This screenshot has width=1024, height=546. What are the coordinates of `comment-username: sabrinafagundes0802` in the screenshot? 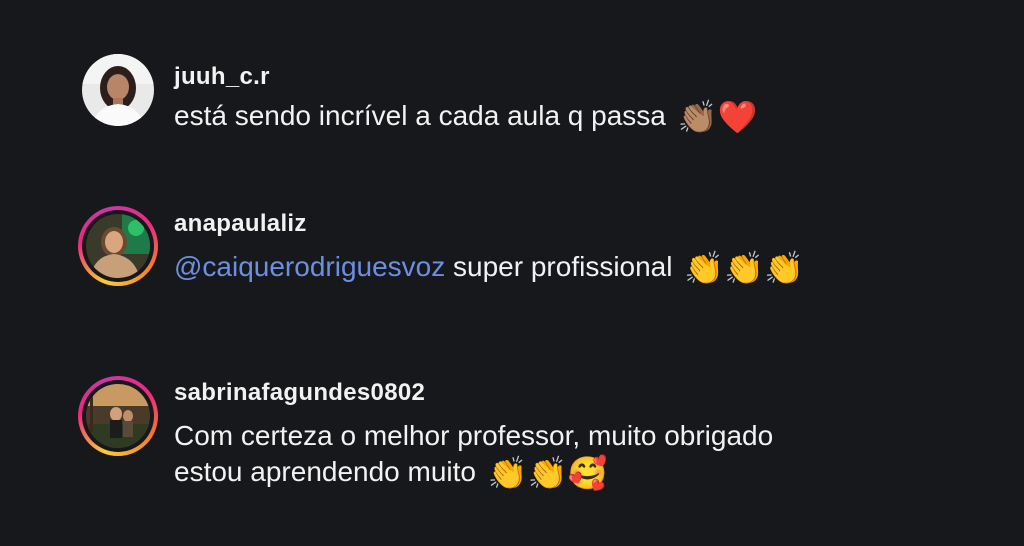 It's located at (299, 393).